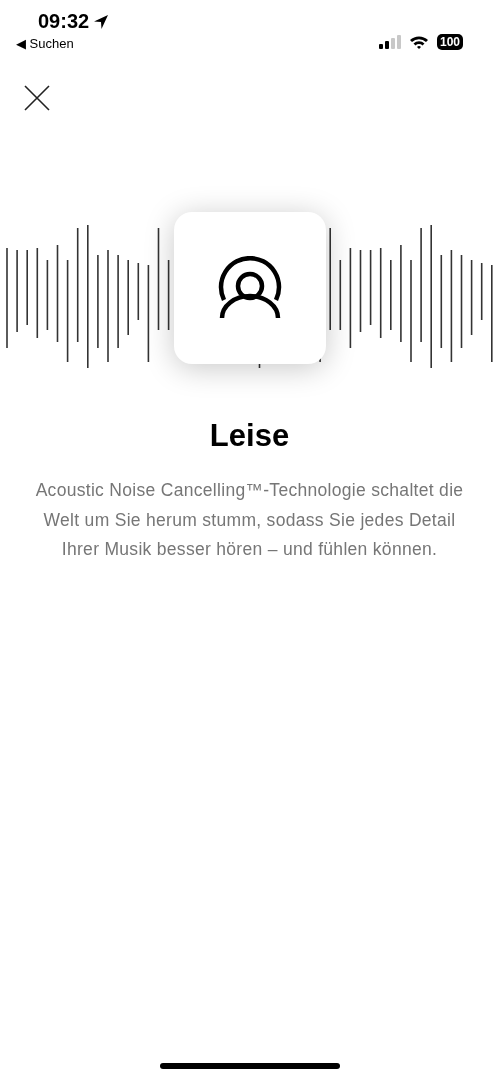 This screenshot has width=499, height=1080. I want to click on wifi-icon, so click(418, 42).